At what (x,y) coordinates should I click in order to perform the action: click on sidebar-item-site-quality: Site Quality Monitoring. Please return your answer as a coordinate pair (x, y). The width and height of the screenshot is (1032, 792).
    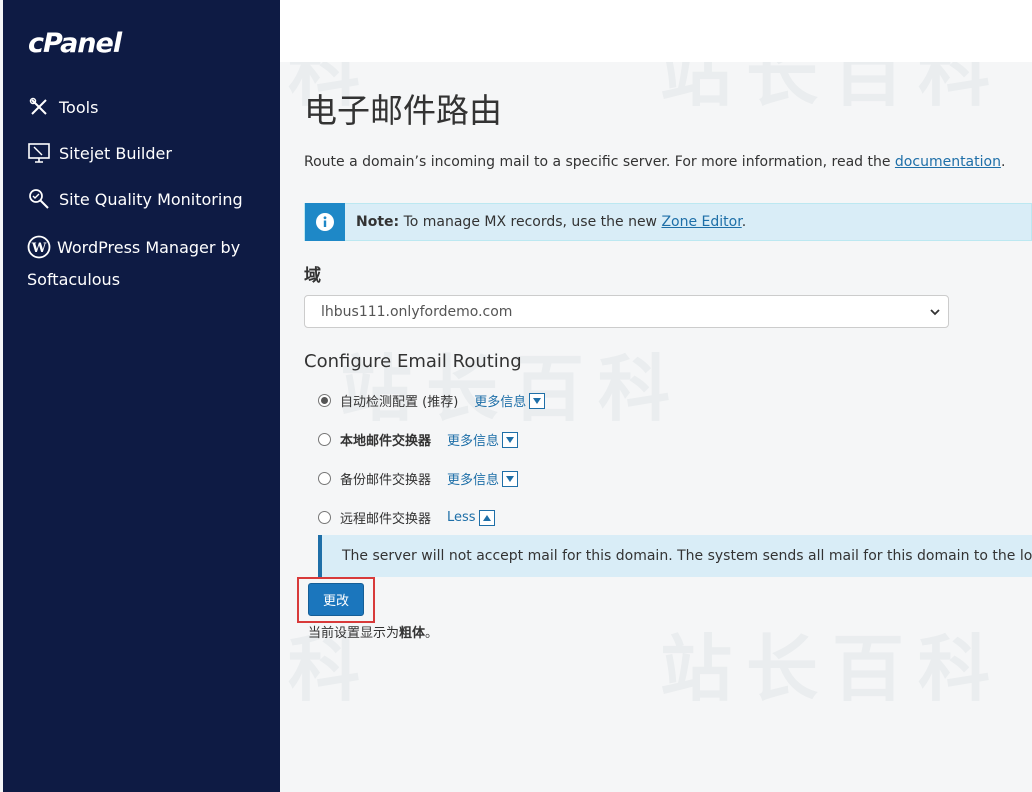
    Looking at the image, I should click on (135, 199).